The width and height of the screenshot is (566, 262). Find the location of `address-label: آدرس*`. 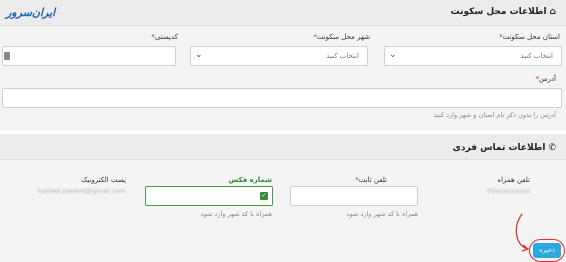

address-label: آدرس* is located at coordinates (546, 79).